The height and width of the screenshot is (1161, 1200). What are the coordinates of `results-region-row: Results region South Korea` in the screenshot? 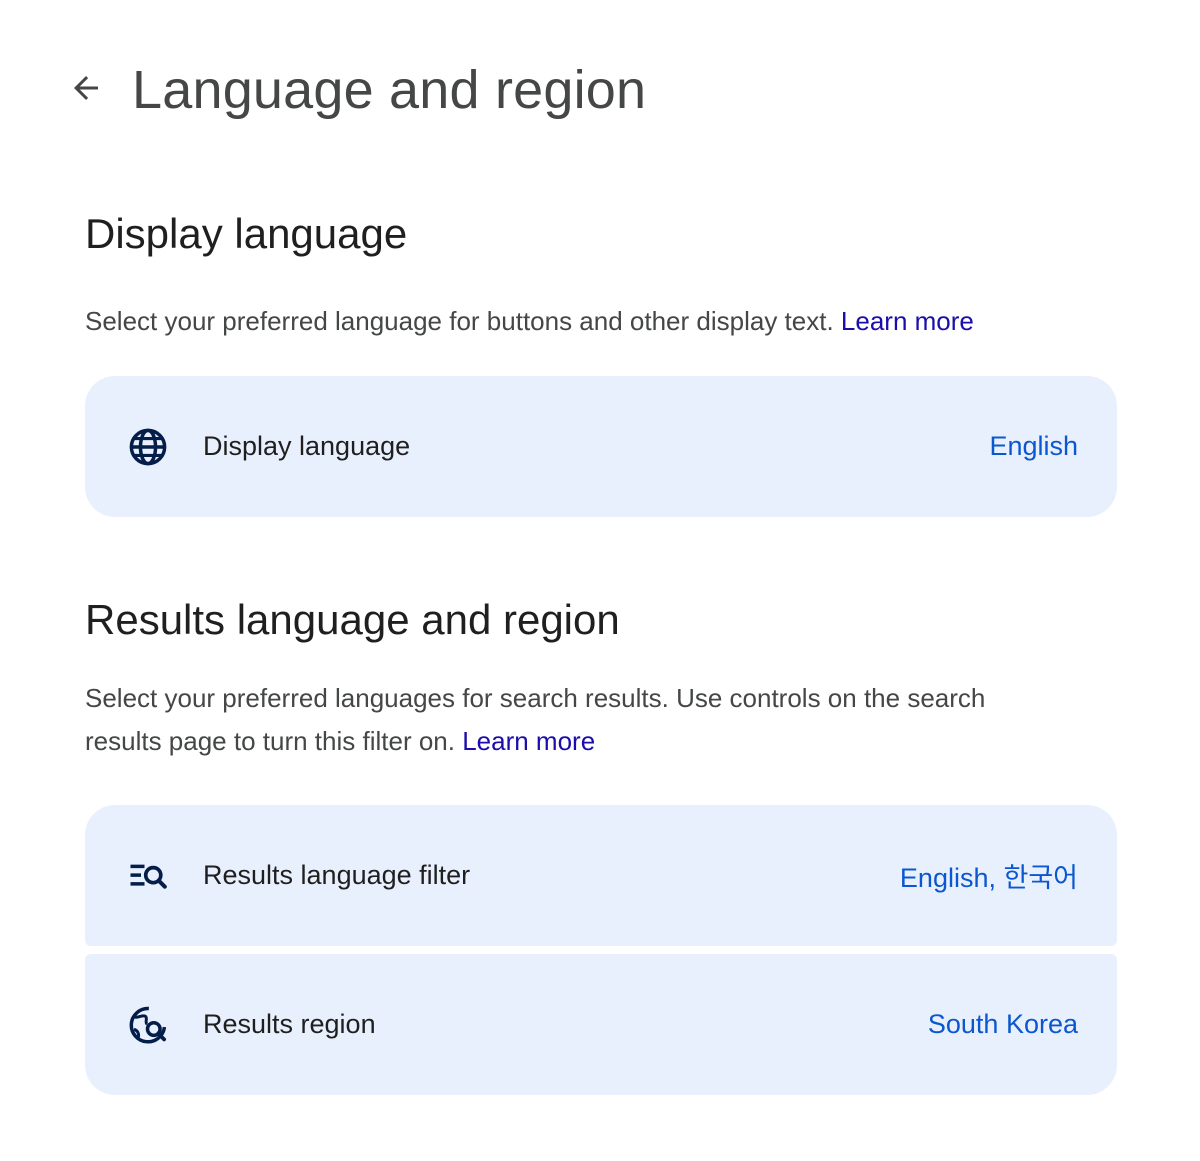 It's located at (601, 1024).